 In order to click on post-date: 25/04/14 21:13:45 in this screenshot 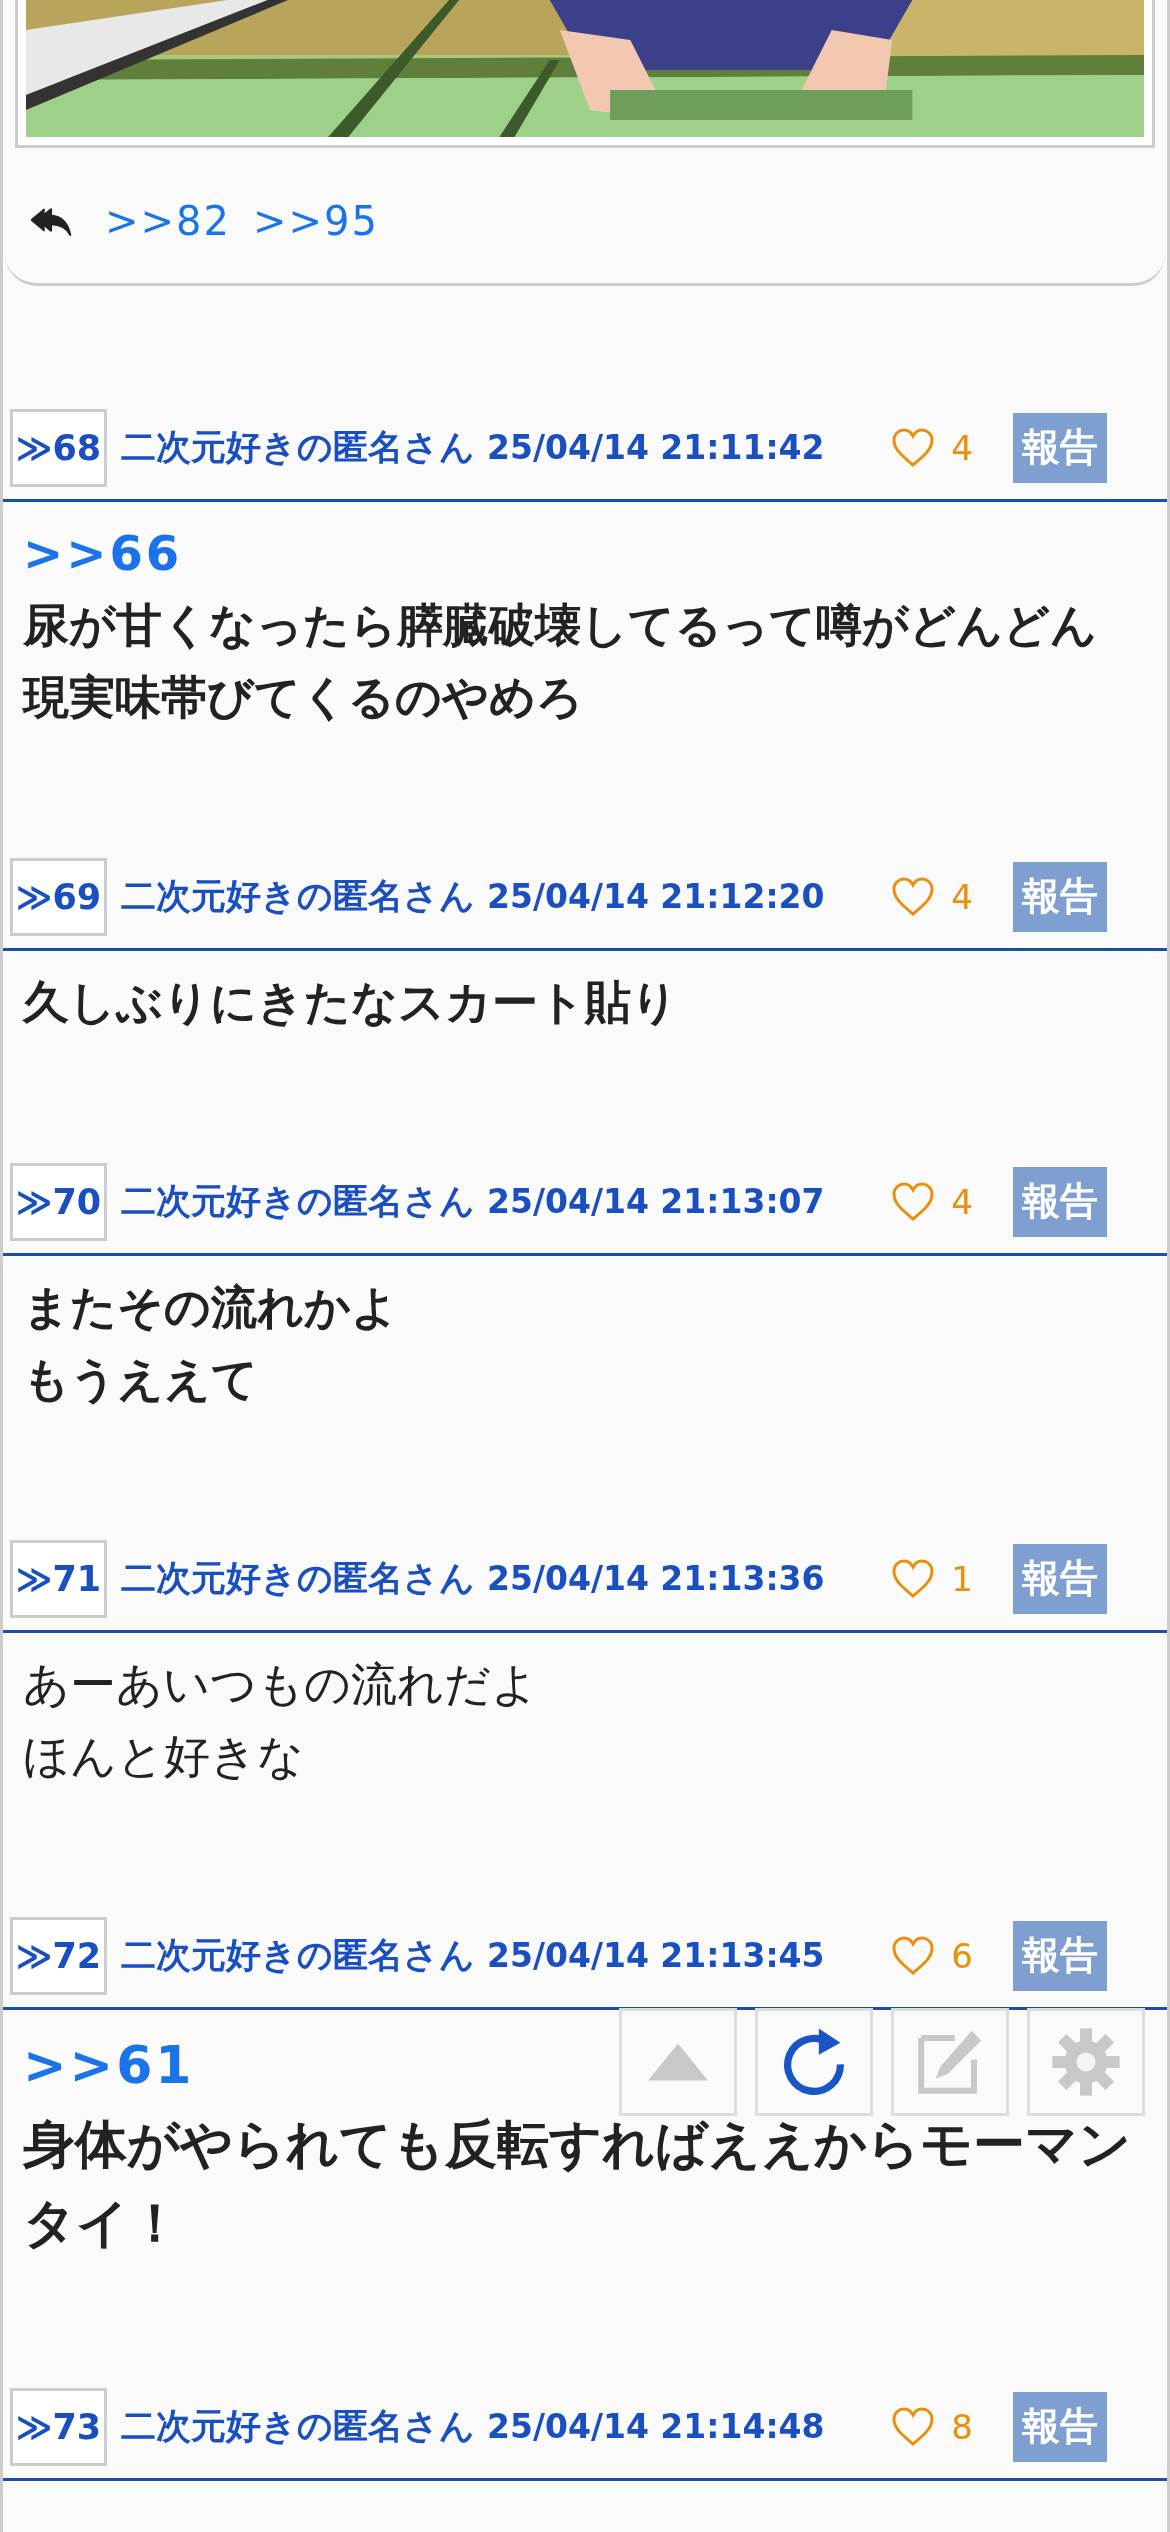, I will do `click(656, 1955)`.